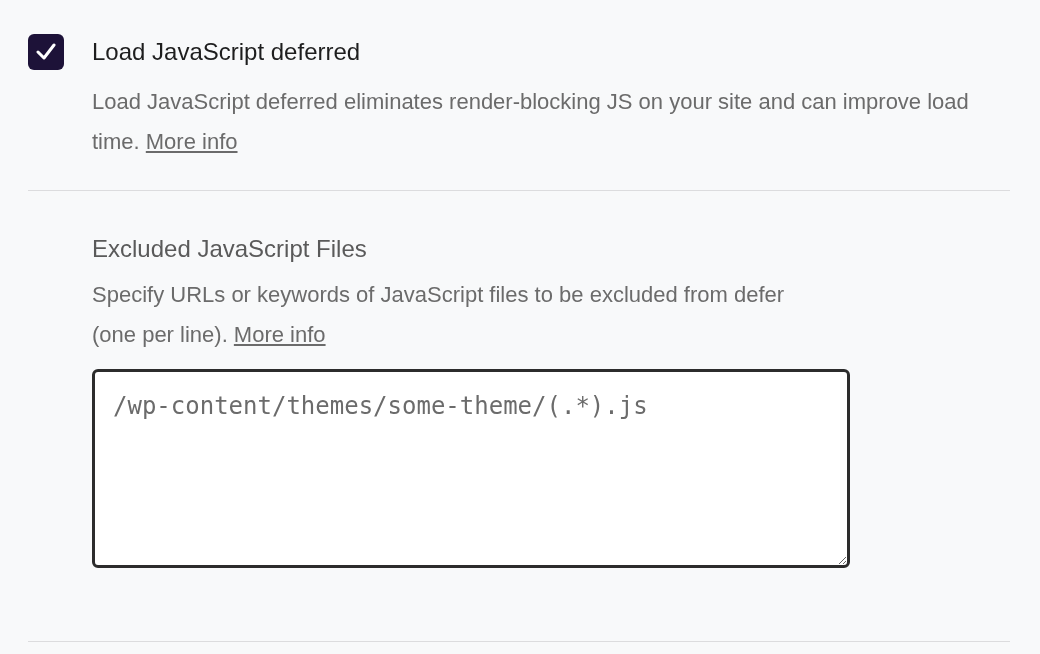 This screenshot has width=1040, height=654. I want to click on checkmark-icon, so click(46, 52).